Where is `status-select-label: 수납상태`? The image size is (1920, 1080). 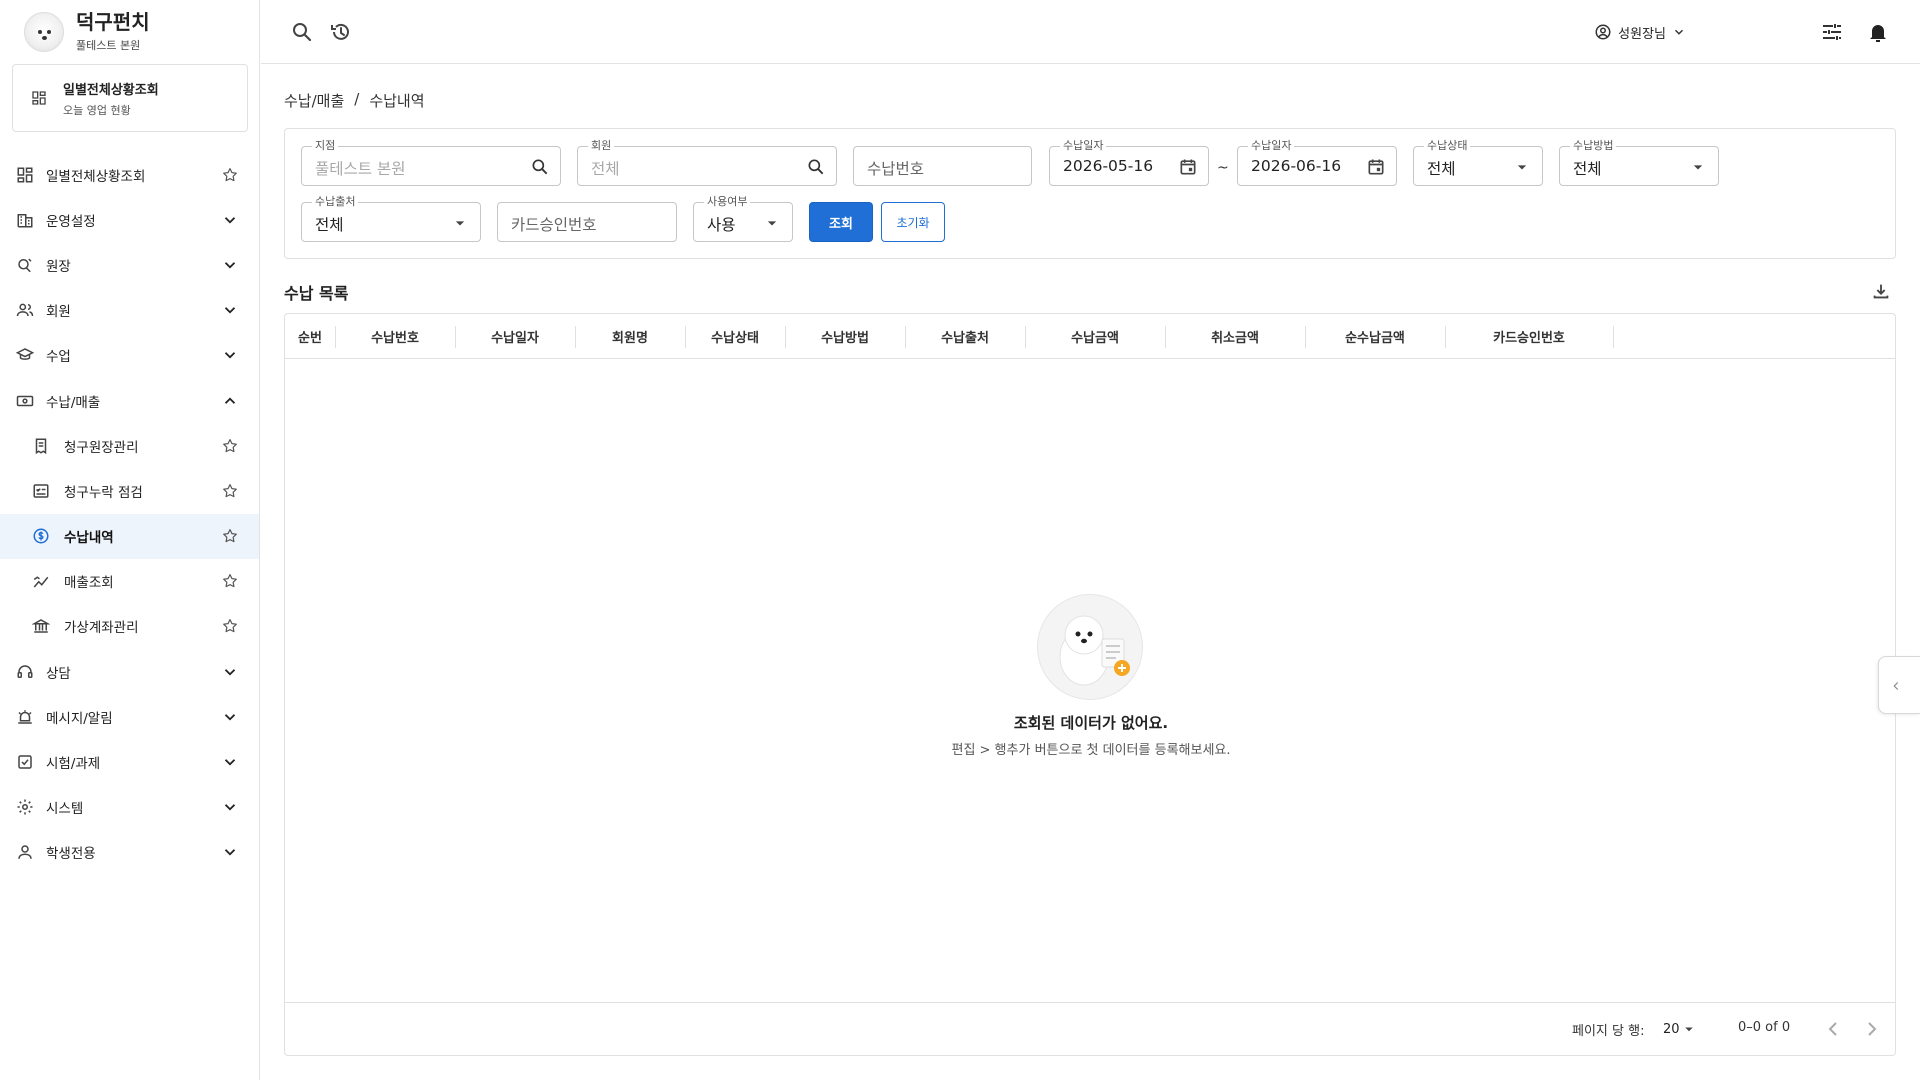
status-select-label: 수납상태 is located at coordinates (1447, 146).